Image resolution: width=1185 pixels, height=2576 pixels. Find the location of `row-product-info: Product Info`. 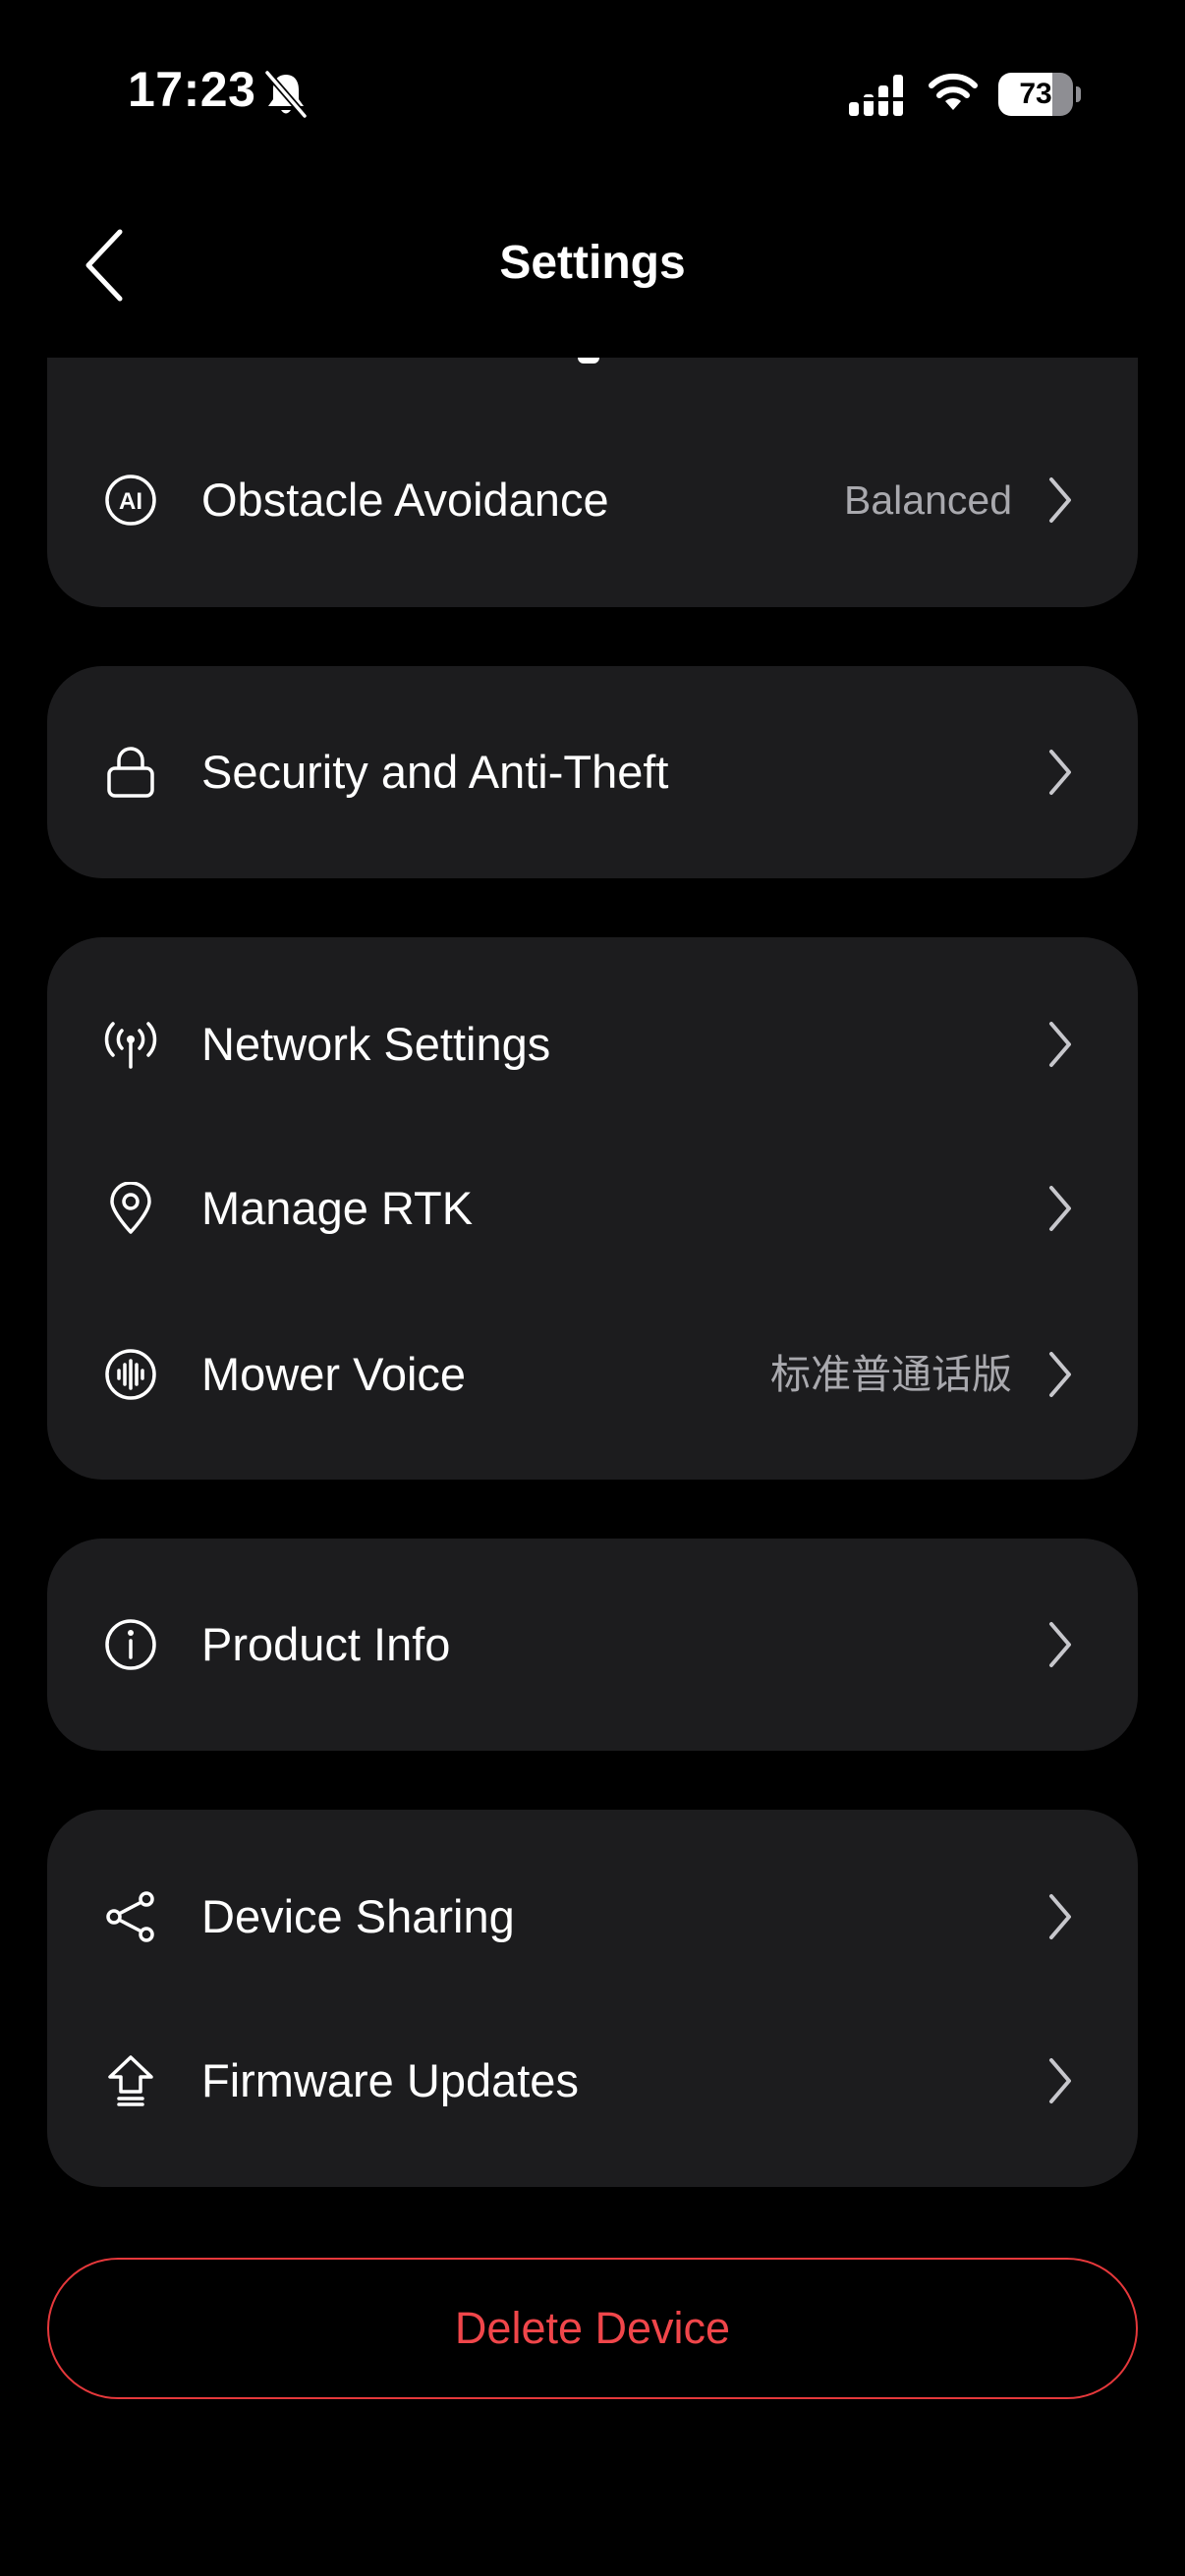

row-product-info: Product Info is located at coordinates (592, 1644).